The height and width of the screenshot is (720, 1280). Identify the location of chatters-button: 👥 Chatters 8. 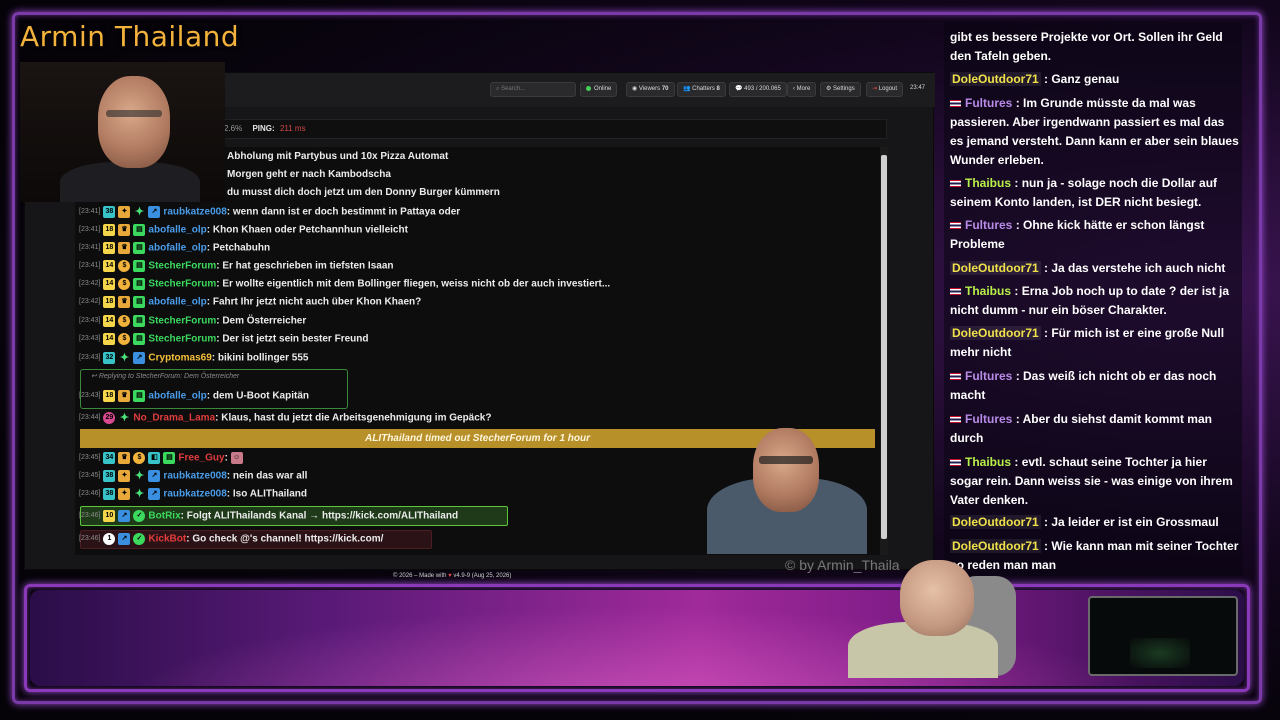
(701, 89).